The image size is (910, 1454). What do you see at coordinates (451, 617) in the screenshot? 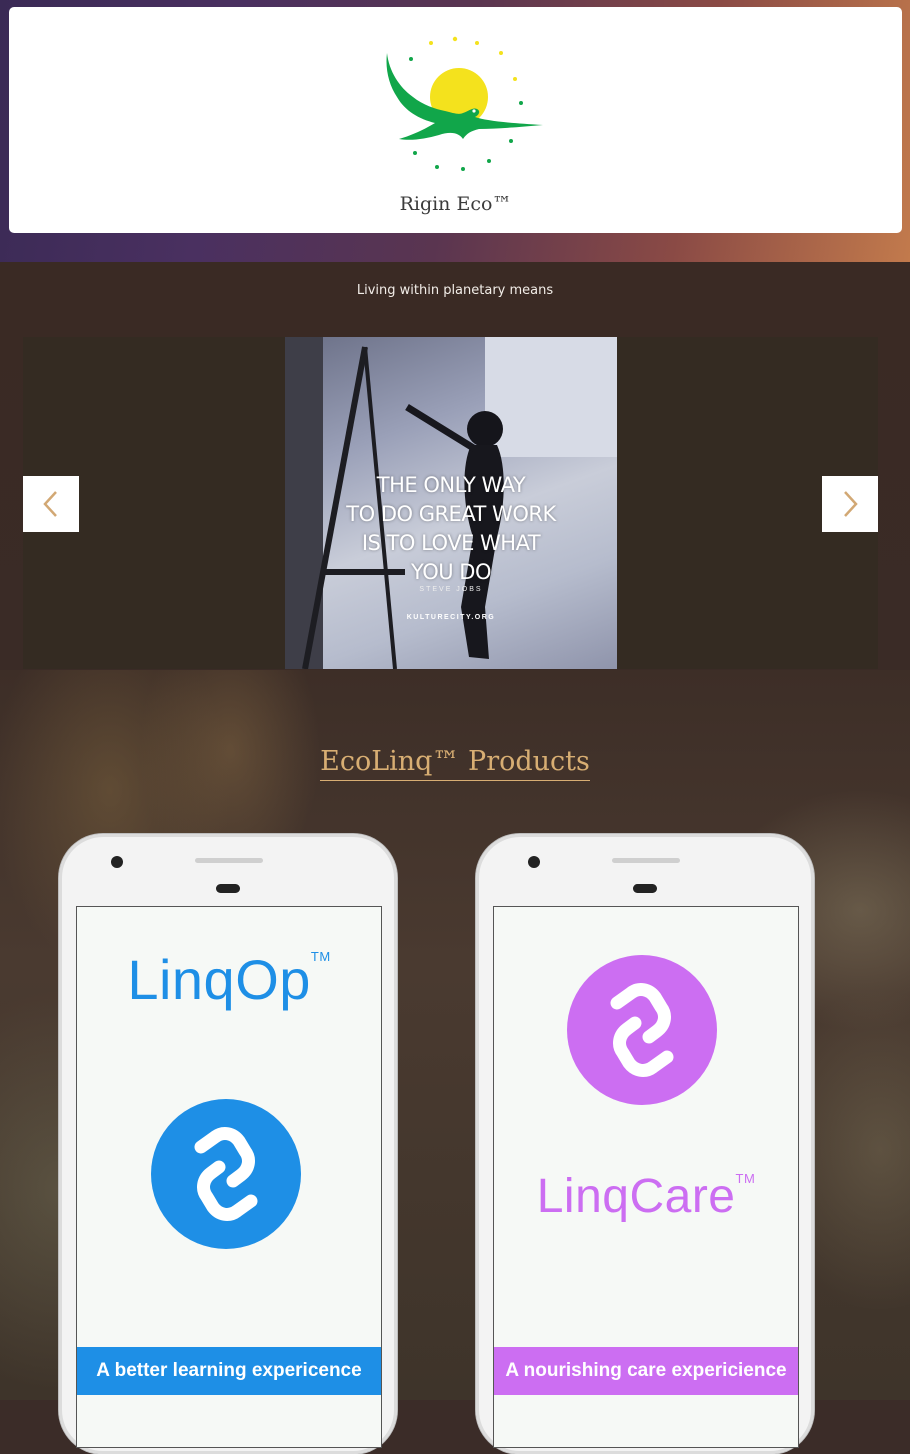
I see `quote-source: KULTURECITY.ORG` at bounding box center [451, 617].